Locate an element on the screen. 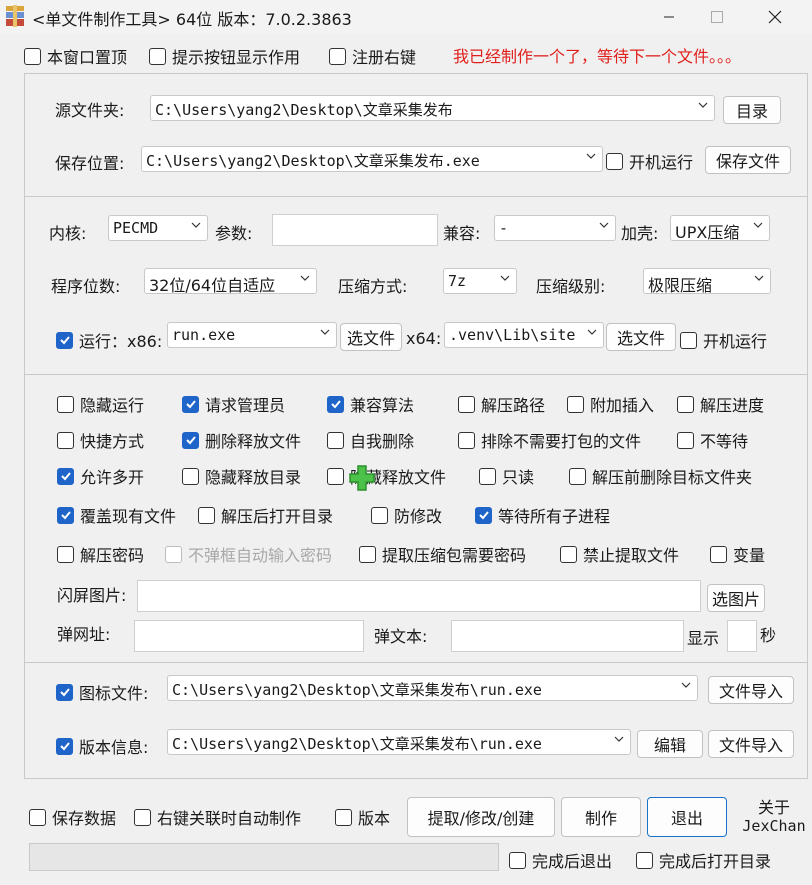 The height and width of the screenshot is (885, 812). directory-button: 目录 is located at coordinates (752, 110).